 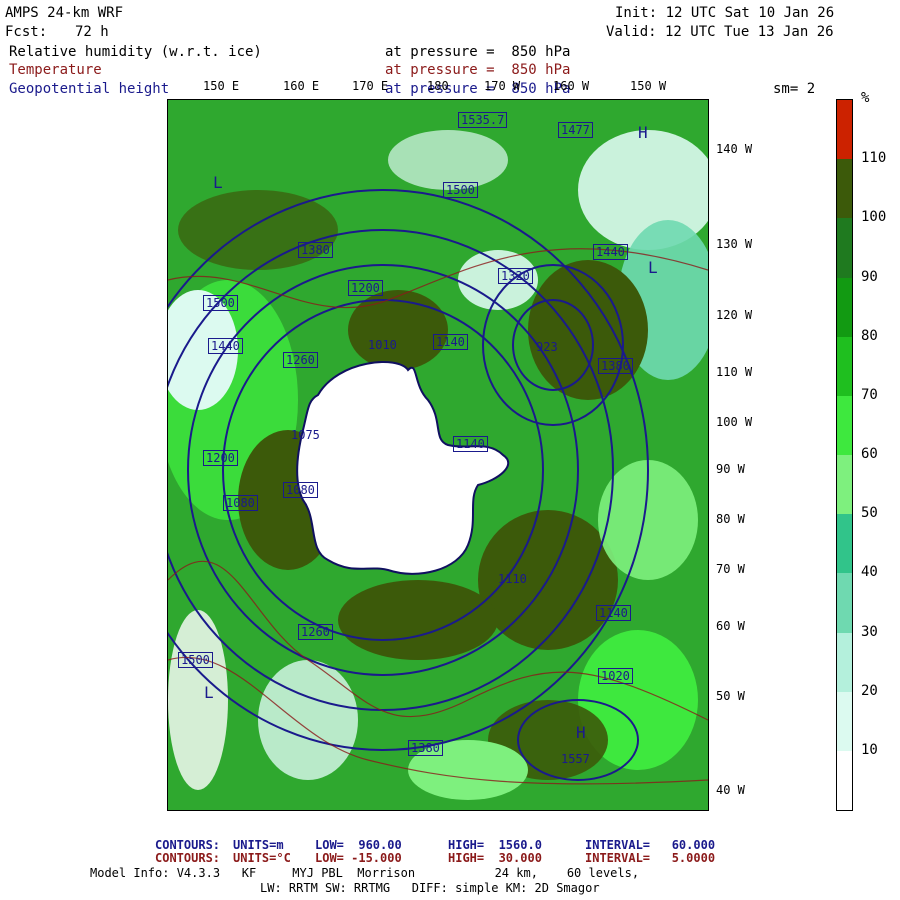 What do you see at coordinates (869, 749) in the screenshot?
I see `colorbar-tick-label: 10` at bounding box center [869, 749].